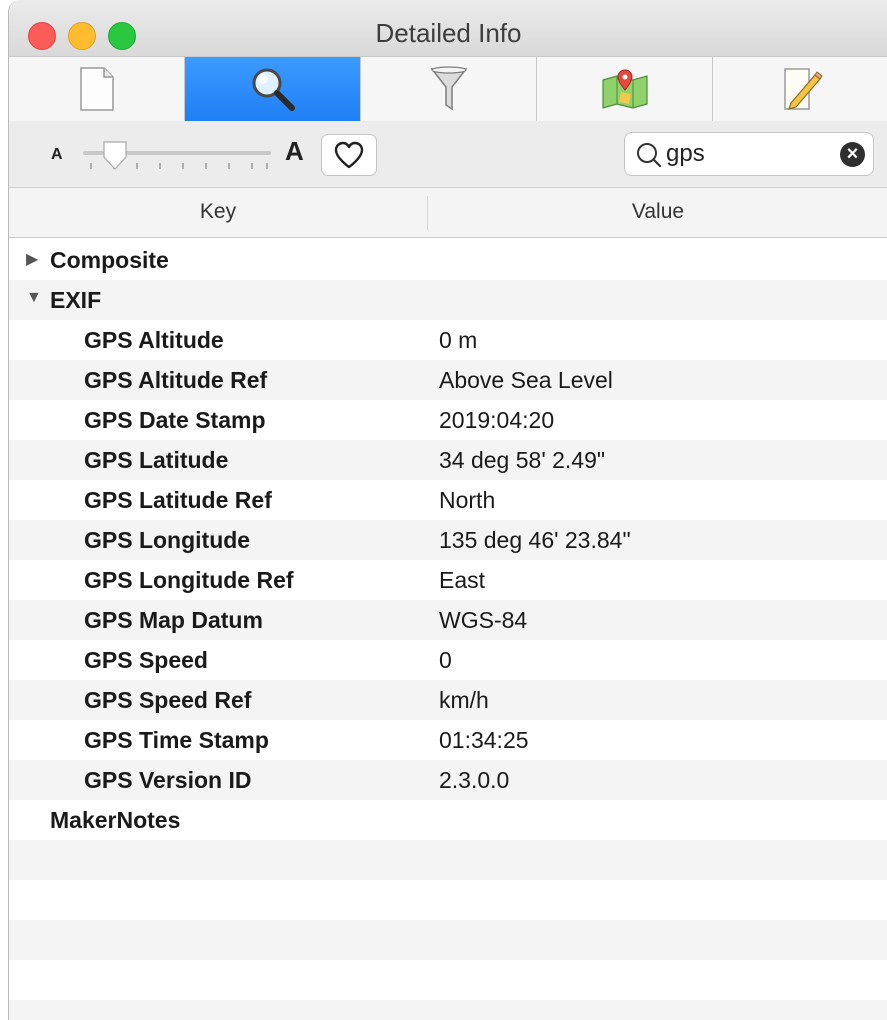 Image resolution: width=887 pixels, height=1020 pixels. What do you see at coordinates (657, 212) in the screenshot?
I see `column-header-value: Value` at bounding box center [657, 212].